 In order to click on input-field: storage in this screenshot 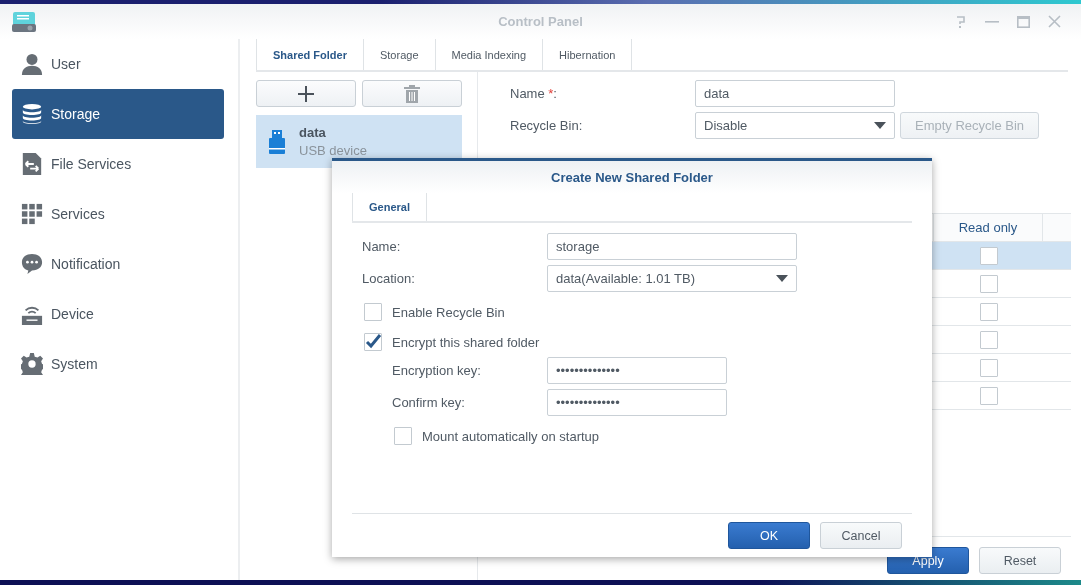, I will do `click(672, 246)`.